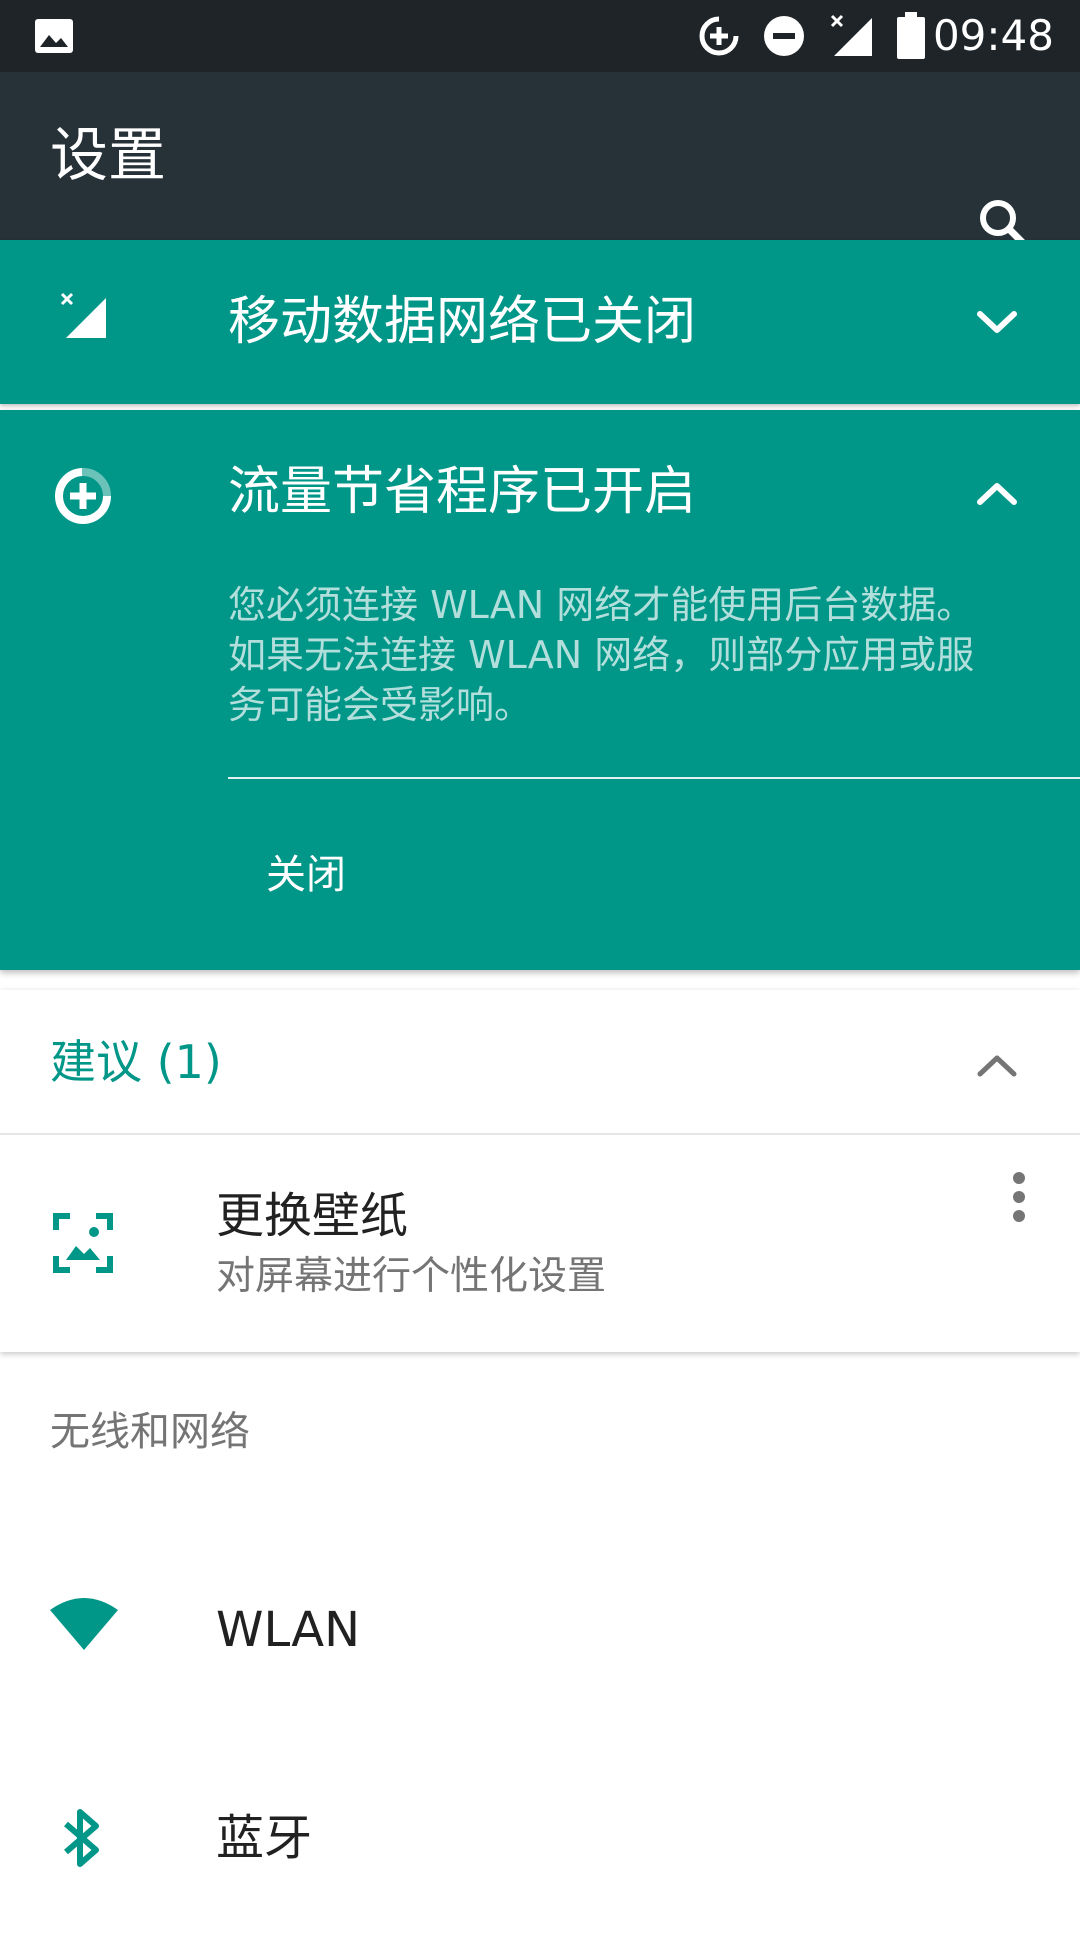 The width and height of the screenshot is (1080, 1940). I want to click on no-signal-icon, so click(852, 38).